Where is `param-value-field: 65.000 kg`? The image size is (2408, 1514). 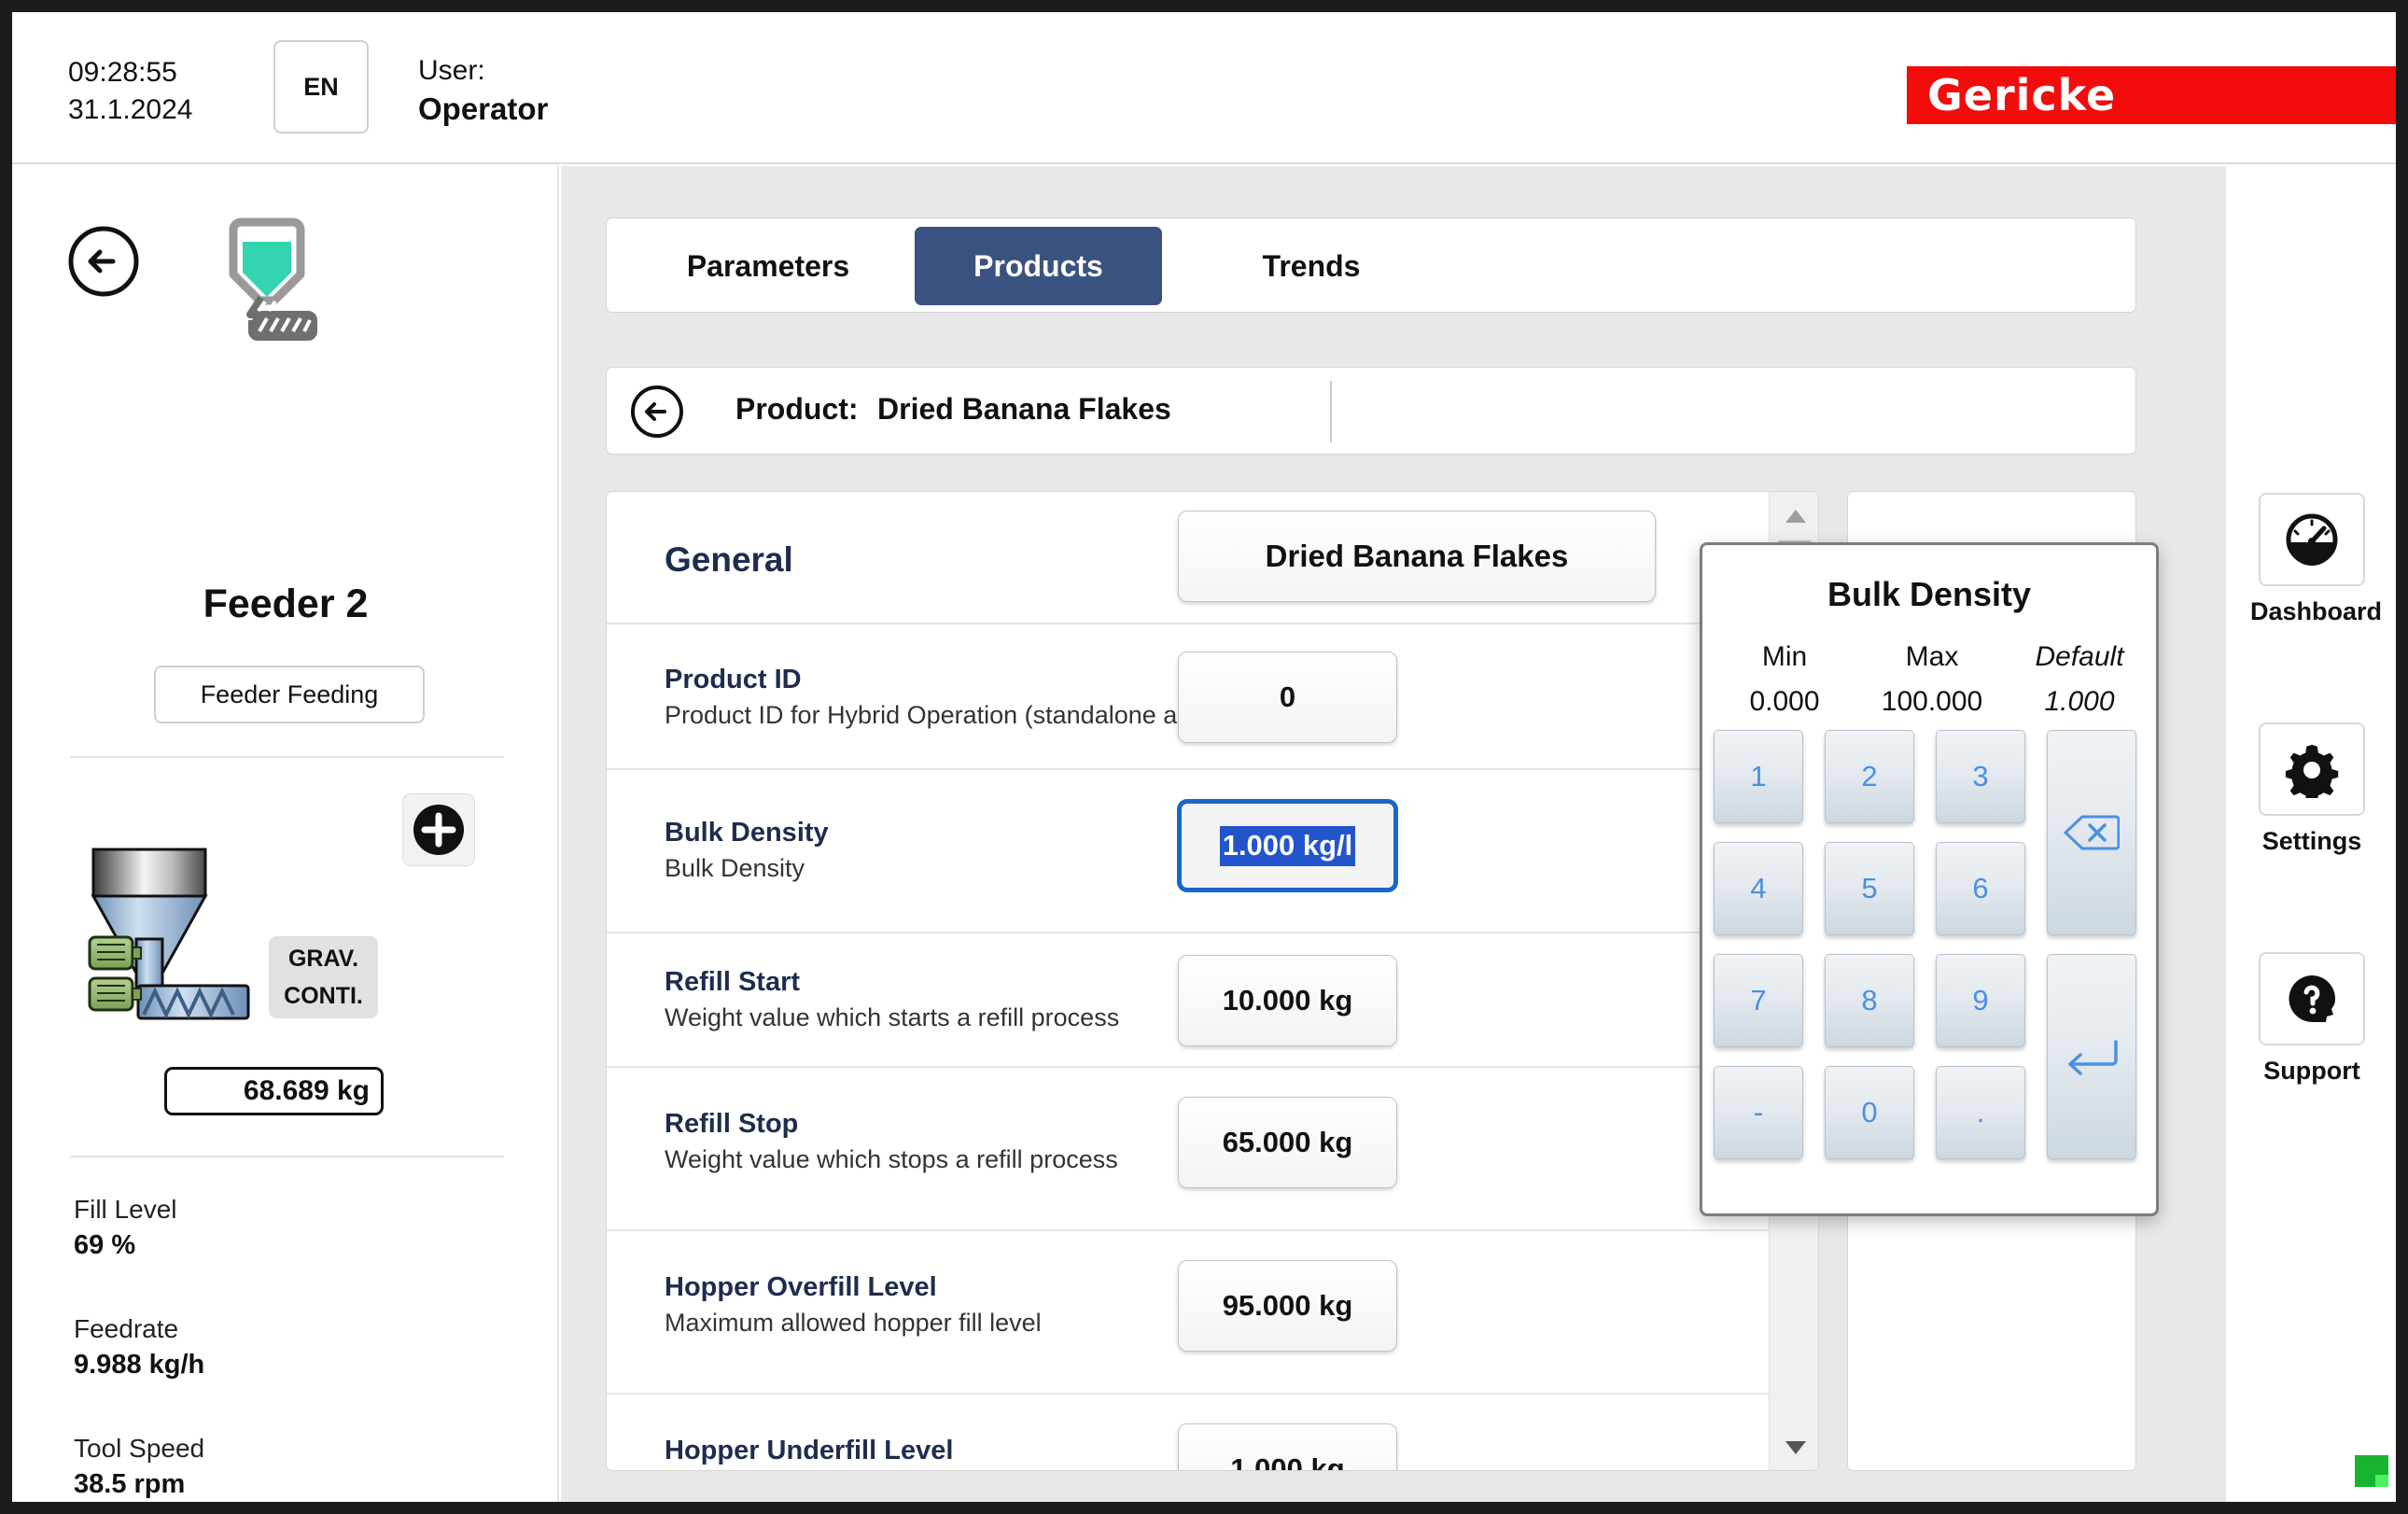
param-value-field: 65.000 kg is located at coordinates (1287, 1142).